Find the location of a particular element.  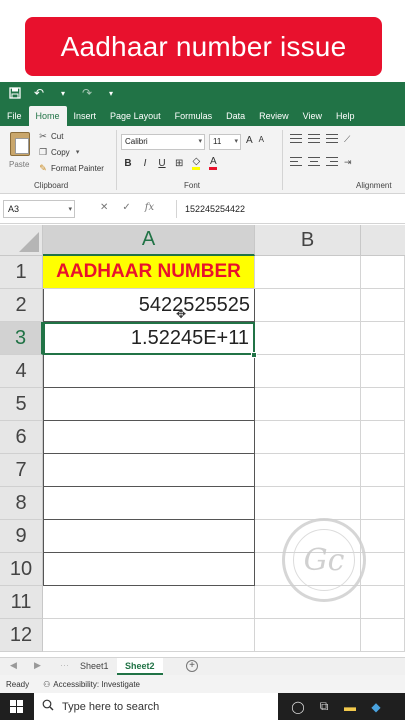

cortana-icon: ◯ is located at coordinates (298, 707).